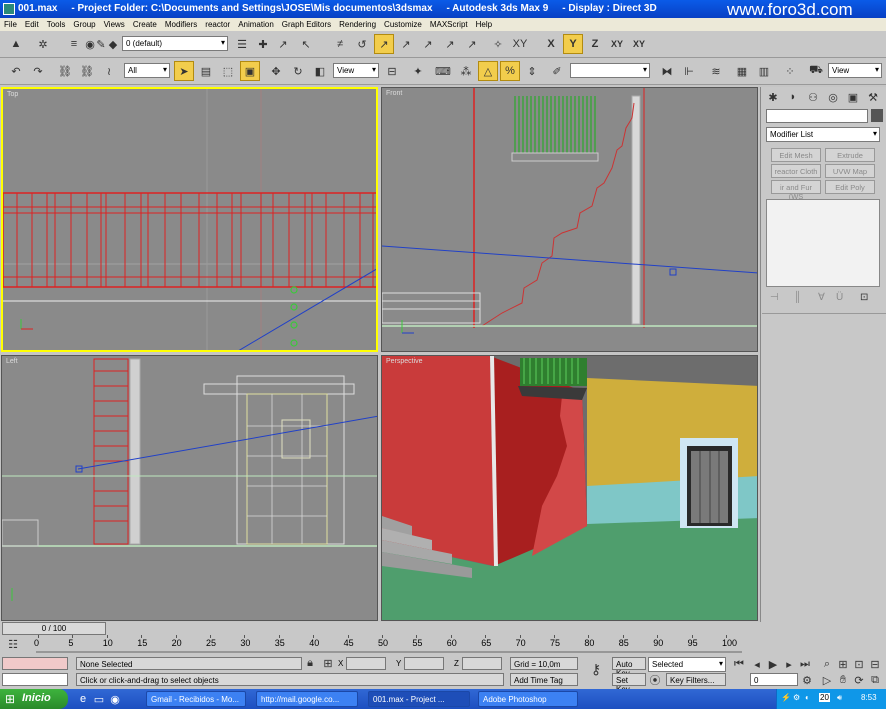  I want to click on viewport-label-top: Top, so click(12, 94).